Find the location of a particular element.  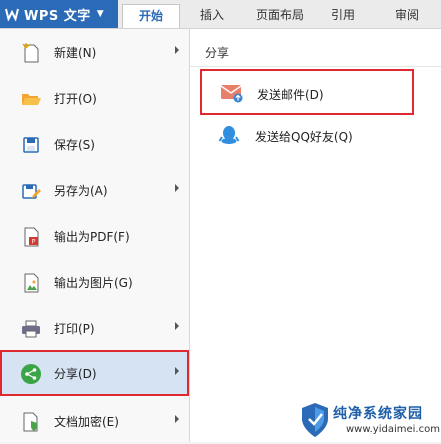

save-as-icon is located at coordinates (31, 191).